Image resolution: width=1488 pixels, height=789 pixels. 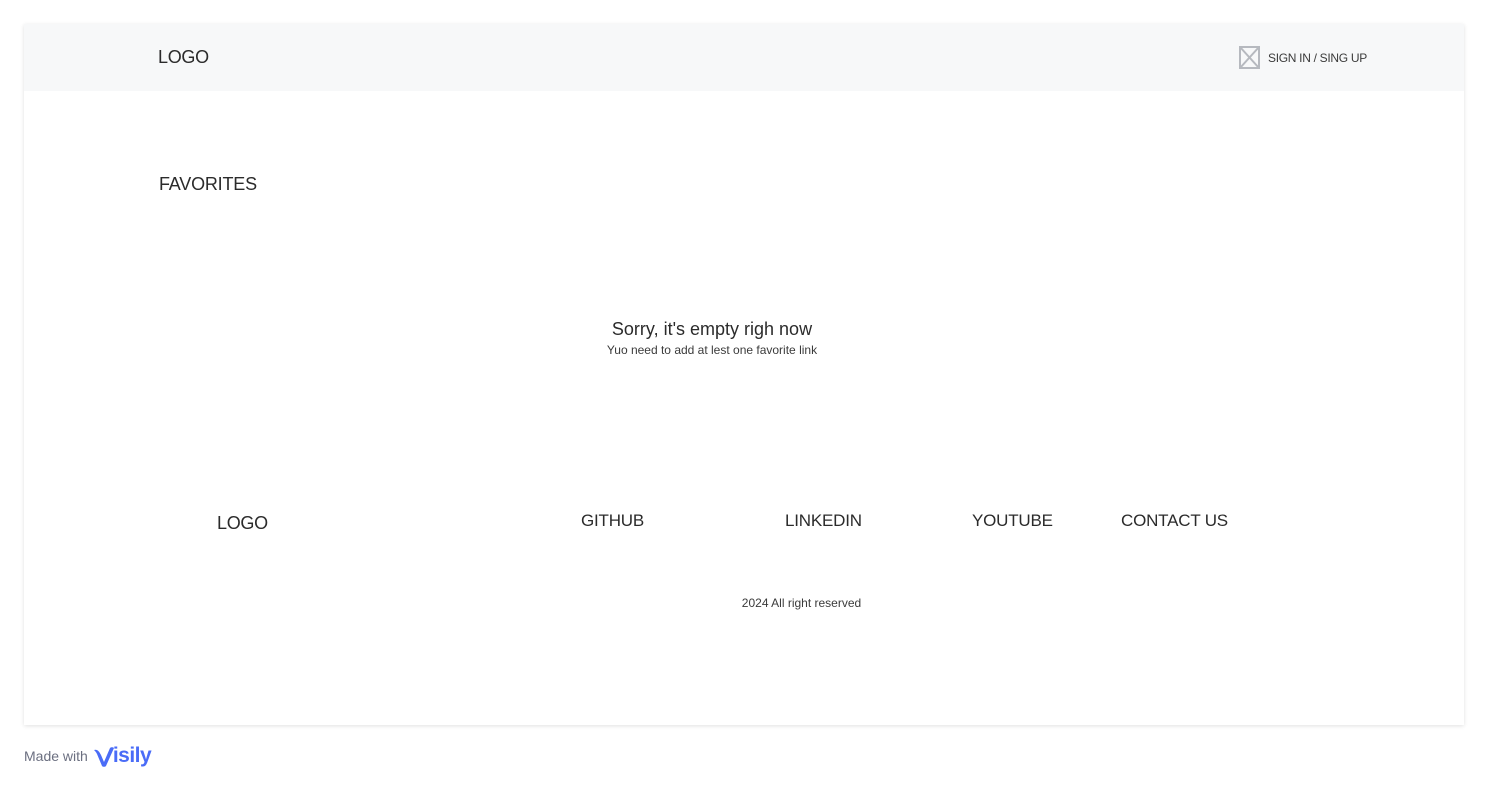 I want to click on header-logo: LOGO, so click(x=183, y=57).